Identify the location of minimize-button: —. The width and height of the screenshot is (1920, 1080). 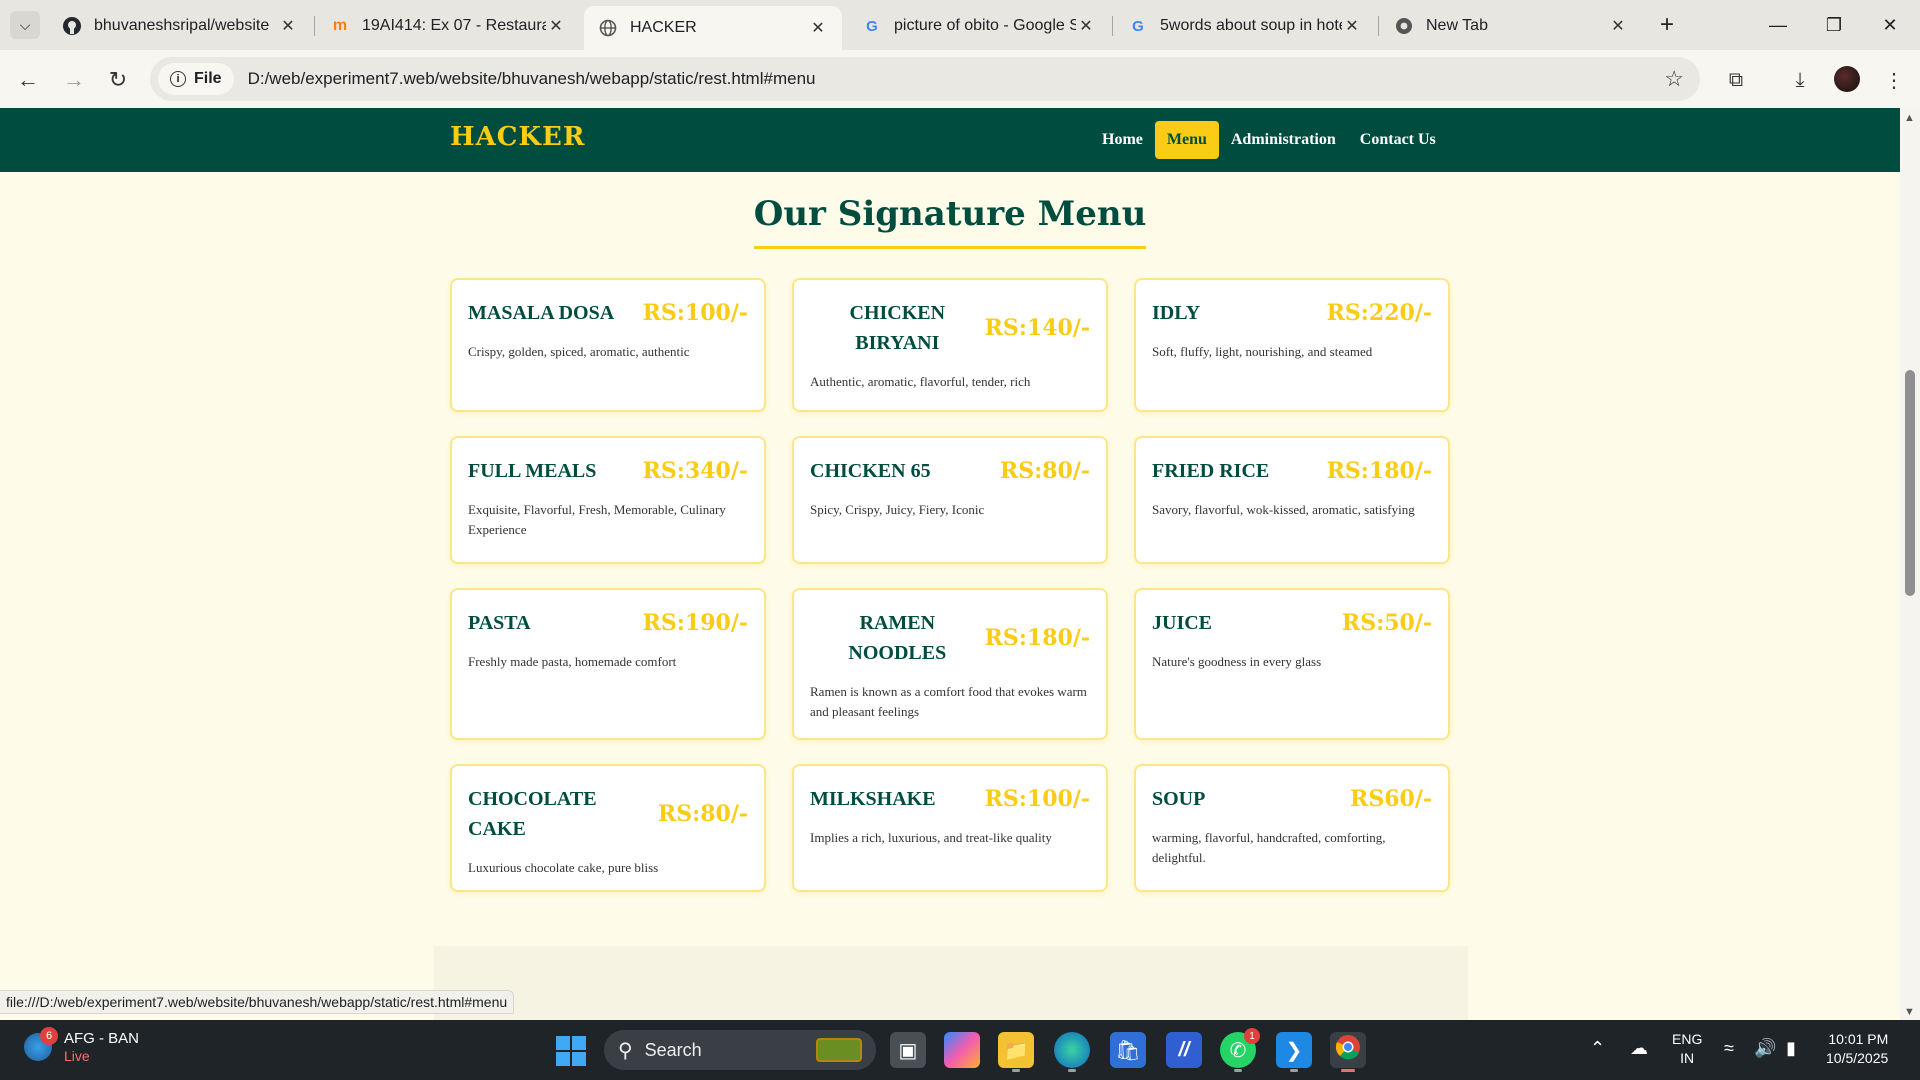
(1778, 25).